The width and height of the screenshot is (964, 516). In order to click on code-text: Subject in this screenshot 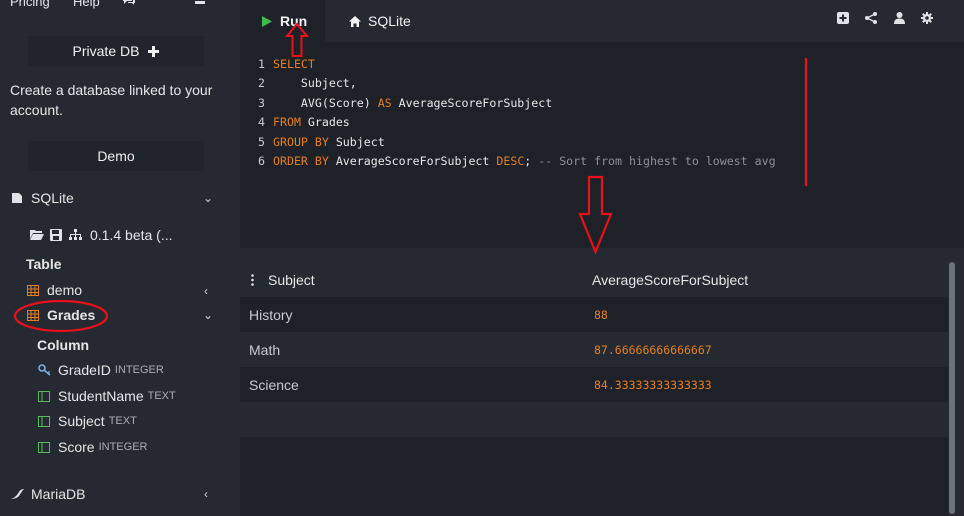, I will do `click(356, 141)`.